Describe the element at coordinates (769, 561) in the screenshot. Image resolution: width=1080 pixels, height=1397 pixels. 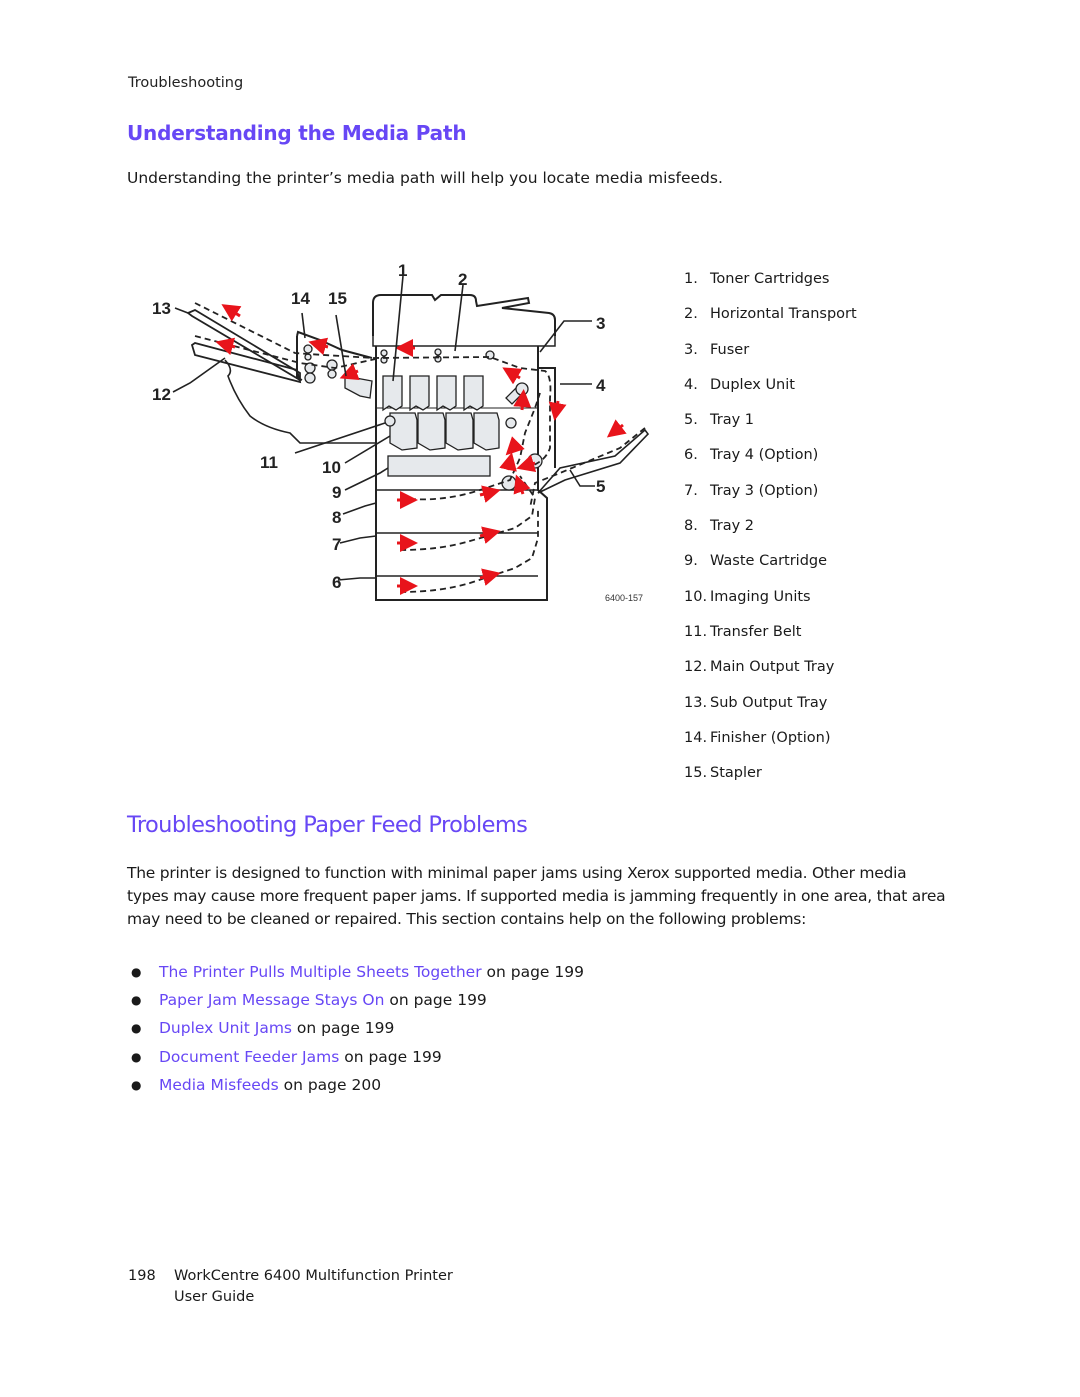
I see `callout-label: Waste Cartridge` at that location.